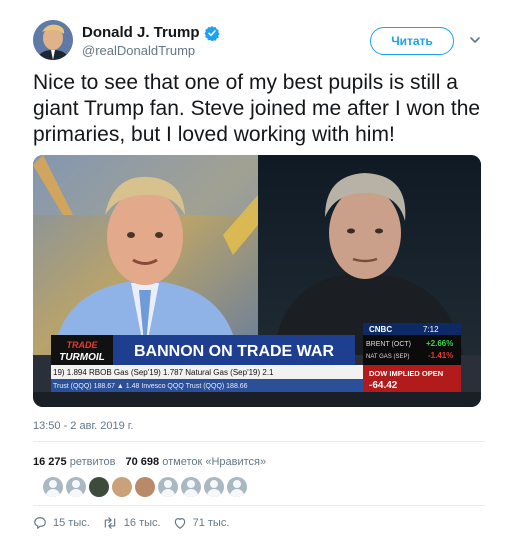 The width and height of the screenshot is (512, 544). I want to click on chevron-down-icon, so click(475, 40).